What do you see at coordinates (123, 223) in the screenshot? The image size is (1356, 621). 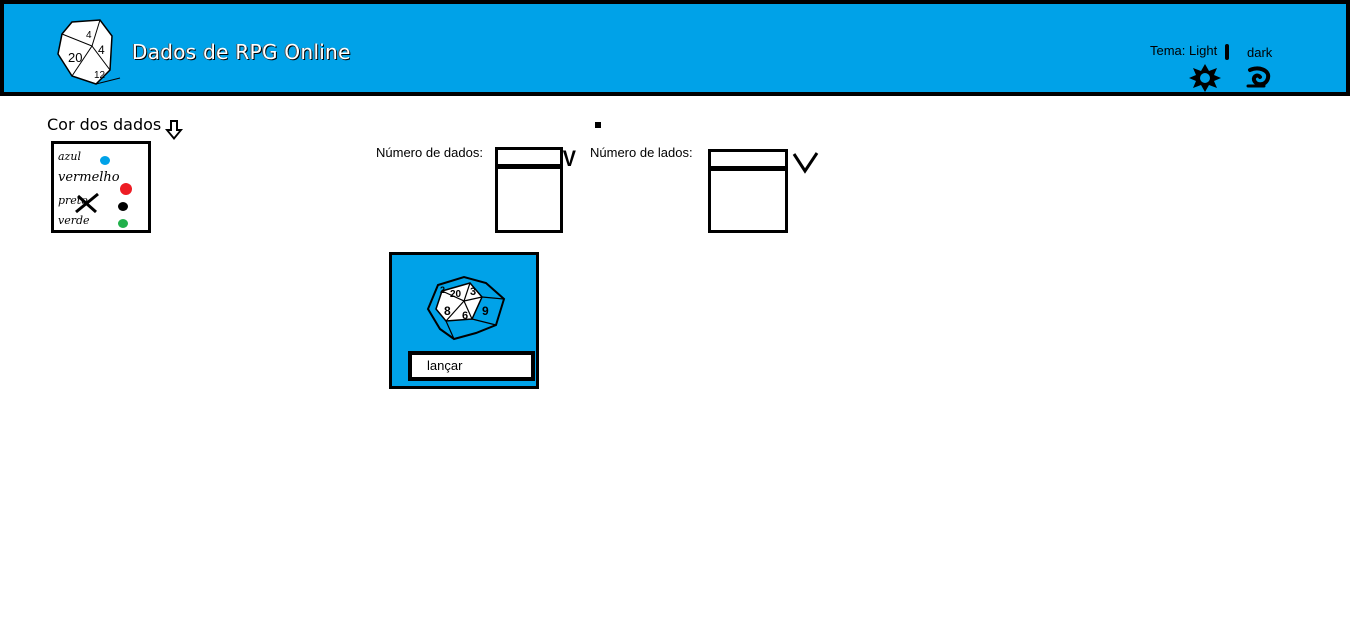 I see `color-swatch-green` at bounding box center [123, 223].